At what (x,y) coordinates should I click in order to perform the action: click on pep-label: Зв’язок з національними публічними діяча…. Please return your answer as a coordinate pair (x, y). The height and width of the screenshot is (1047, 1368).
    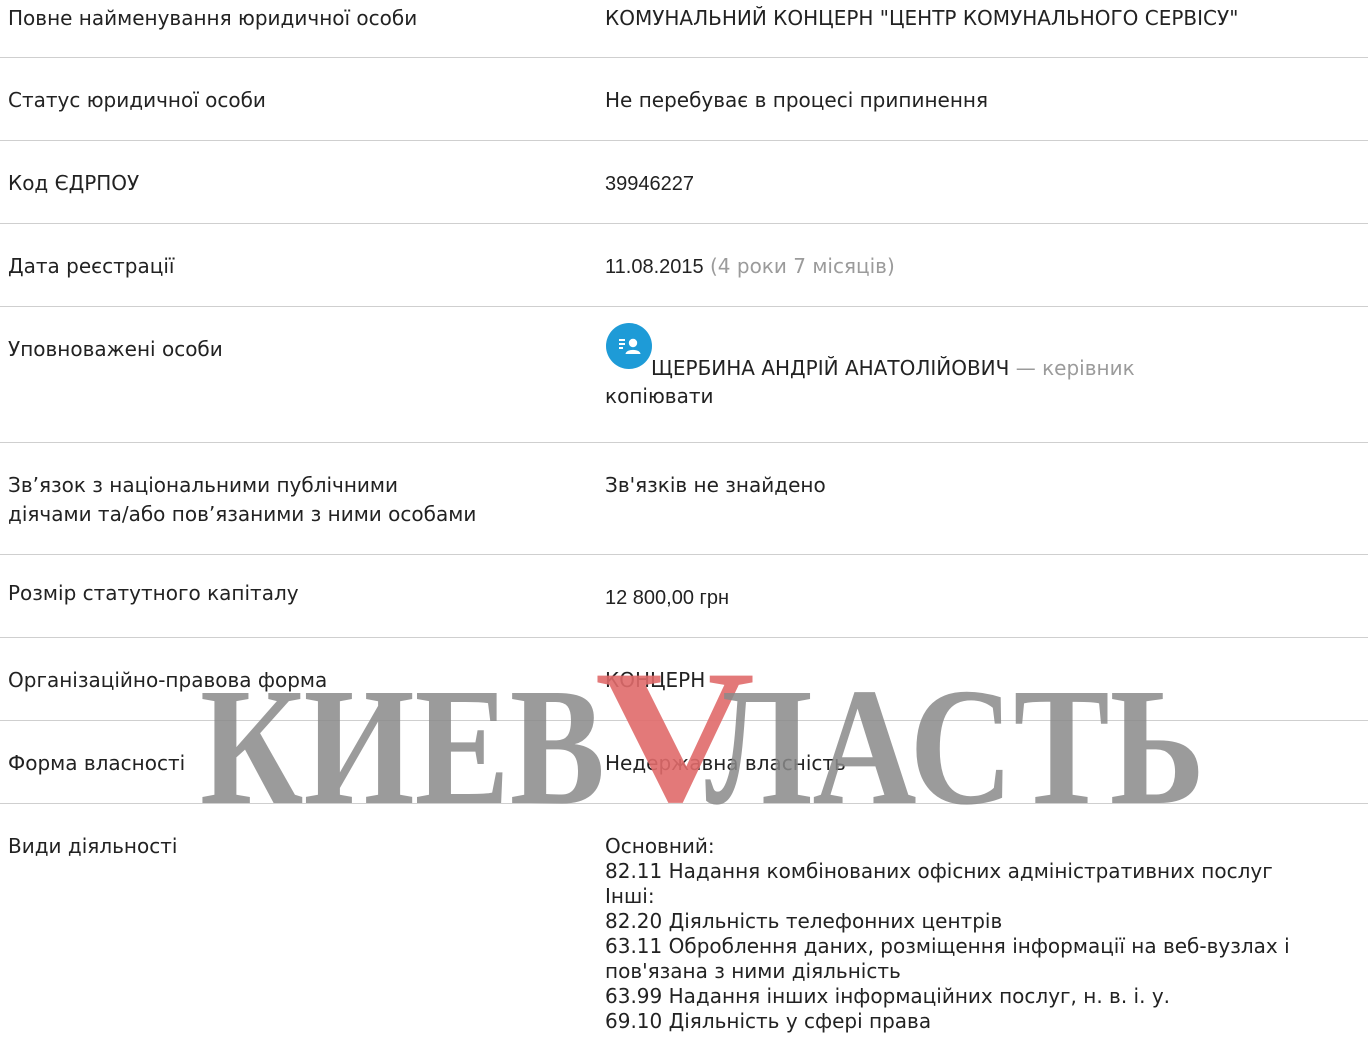
    Looking at the image, I should click on (288, 500).